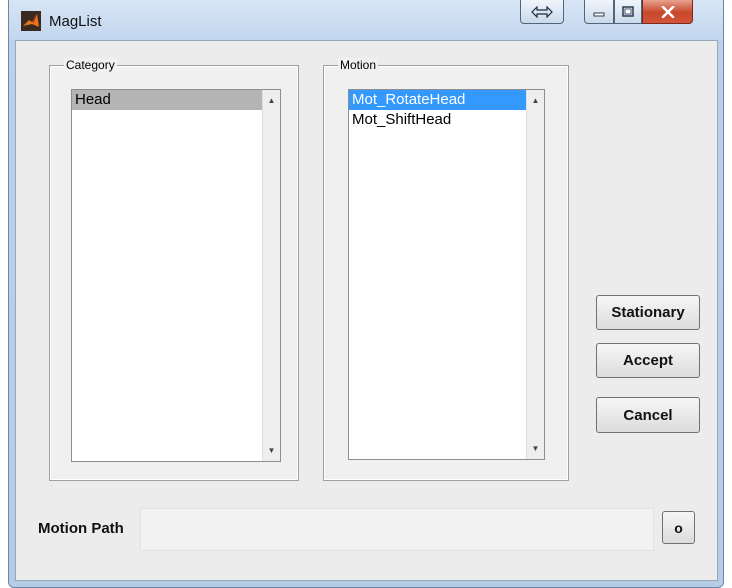 The height and width of the screenshot is (588, 732). I want to click on close-icon, so click(667, 11).